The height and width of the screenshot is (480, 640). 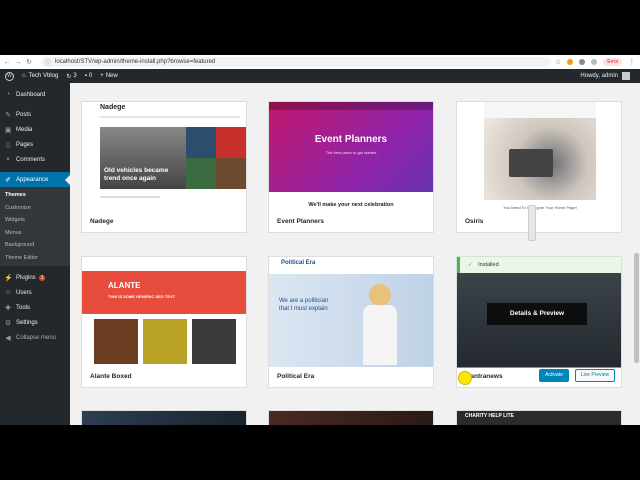 What do you see at coordinates (42, 277) in the screenshot?
I see `plugins-update-badge: 1` at bounding box center [42, 277].